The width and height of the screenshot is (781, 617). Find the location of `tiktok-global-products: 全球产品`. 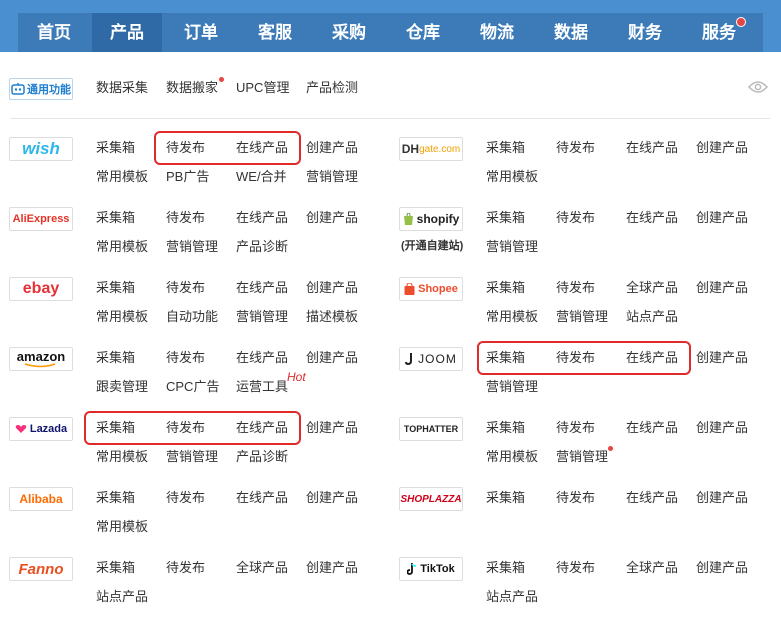

tiktok-global-products: 全球产品 is located at coordinates (652, 568).